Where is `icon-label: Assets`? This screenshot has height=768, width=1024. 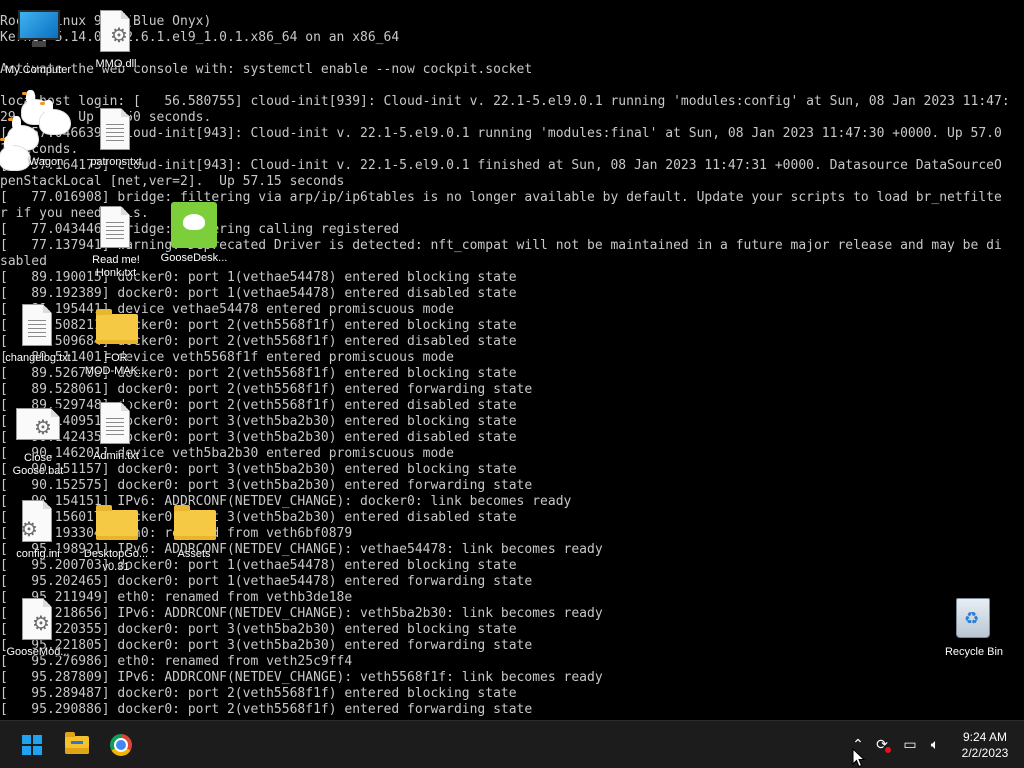 icon-label: Assets is located at coordinates (194, 554).